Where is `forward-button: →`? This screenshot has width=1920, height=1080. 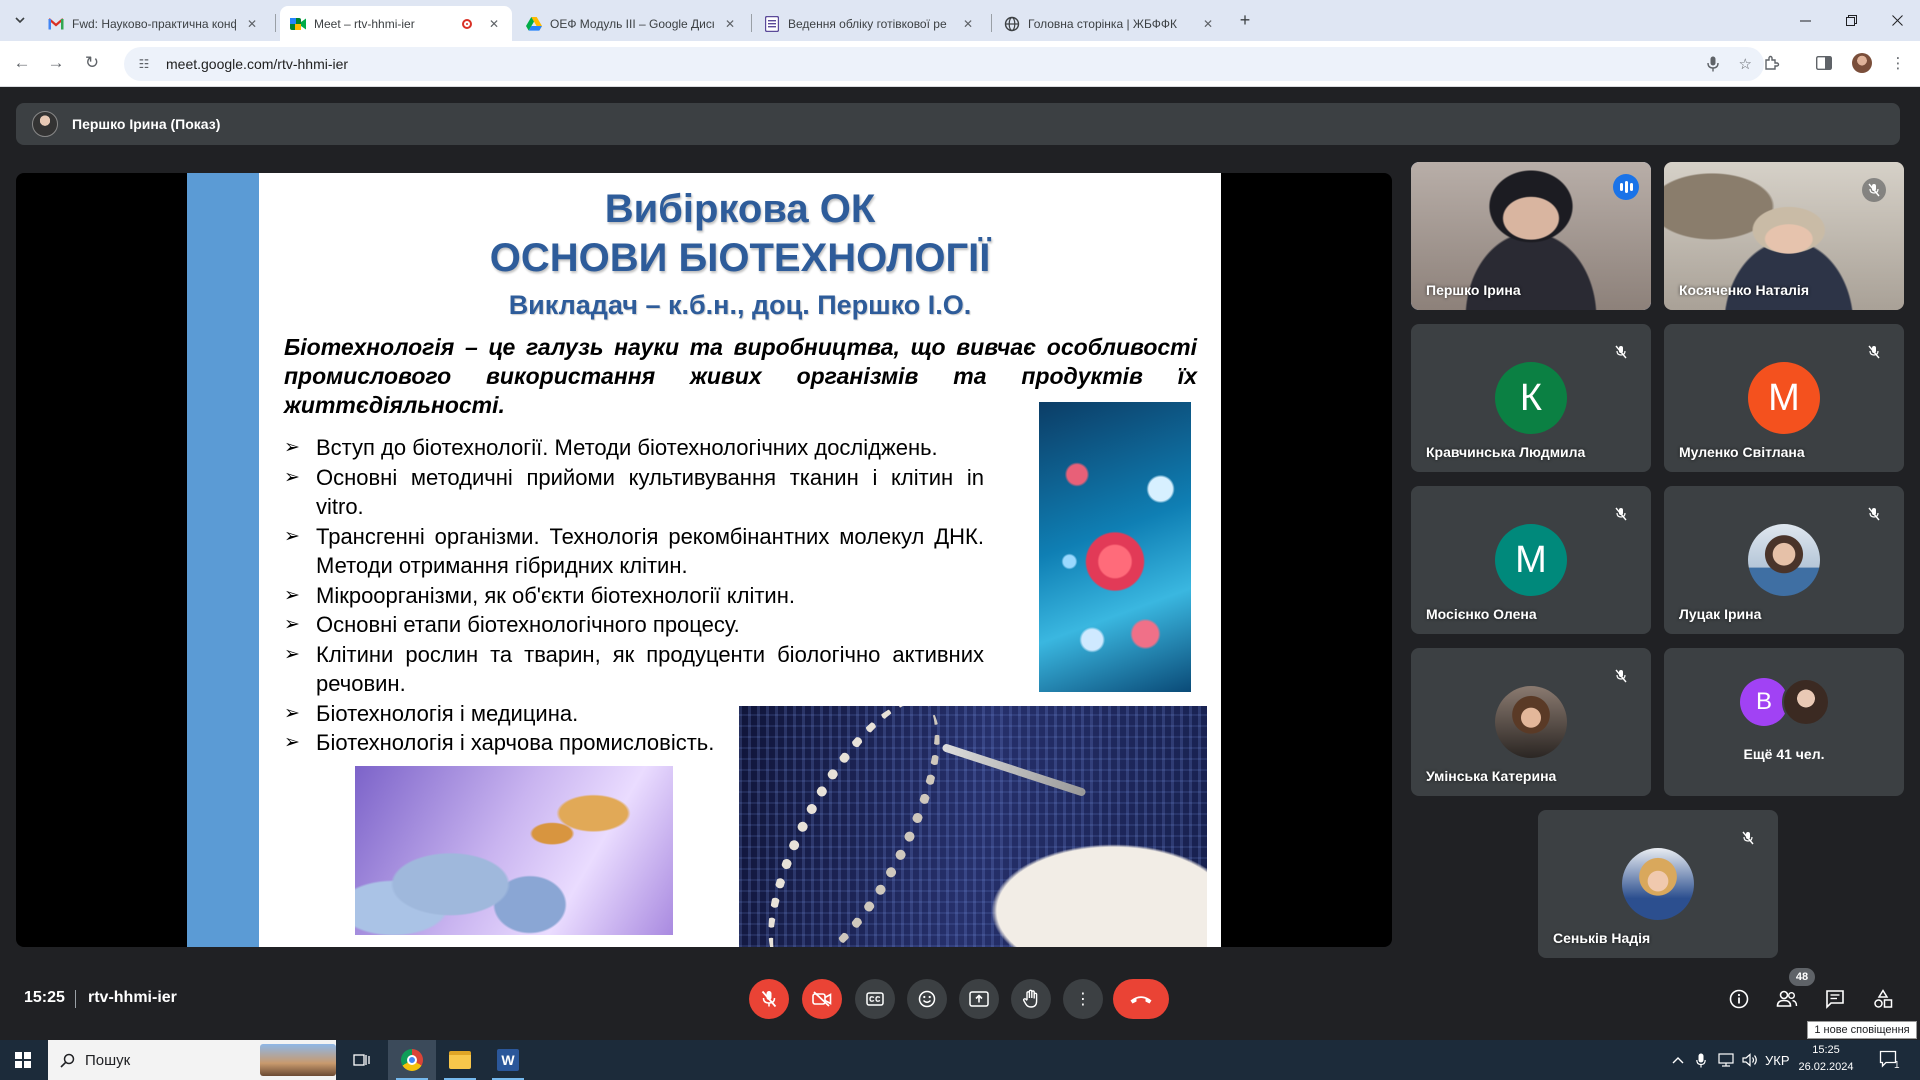
forward-button: → is located at coordinates (56, 63).